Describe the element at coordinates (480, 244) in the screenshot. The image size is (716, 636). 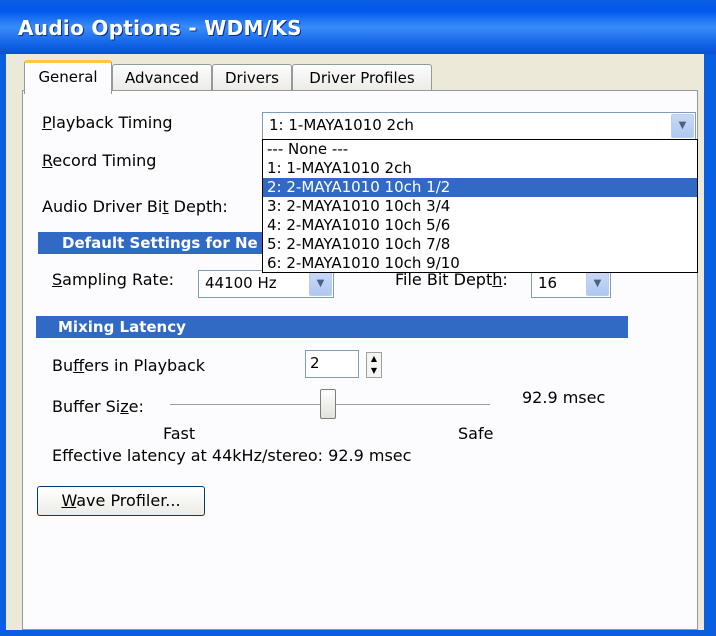
I see `dropdown-option: 5: 2-MAYA1010 10ch 7/8` at that location.